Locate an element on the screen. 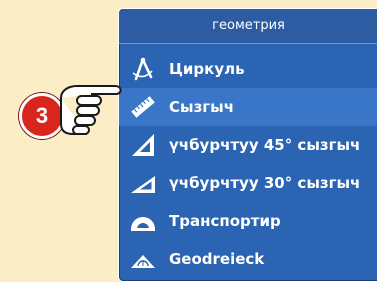 The image size is (377, 282). menu-item-label: үчбурчтуу 45° сызгыч is located at coordinates (265, 145).